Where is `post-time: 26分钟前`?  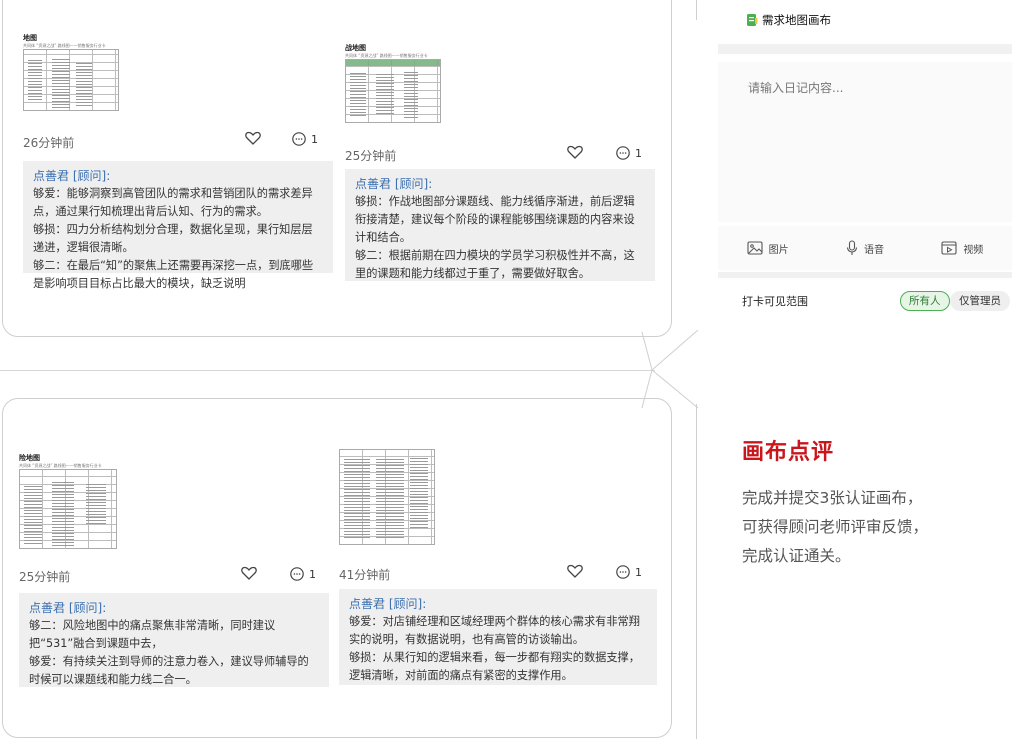
post-time: 26分钟前 is located at coordinates (49, 143).